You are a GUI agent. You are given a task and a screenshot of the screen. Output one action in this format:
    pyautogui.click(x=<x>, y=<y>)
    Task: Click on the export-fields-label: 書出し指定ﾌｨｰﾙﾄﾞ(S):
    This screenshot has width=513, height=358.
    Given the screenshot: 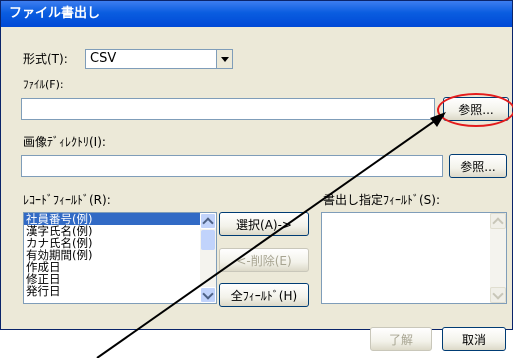 What is the action you would take?
    pyautogui.click(x=382, y=200)
    